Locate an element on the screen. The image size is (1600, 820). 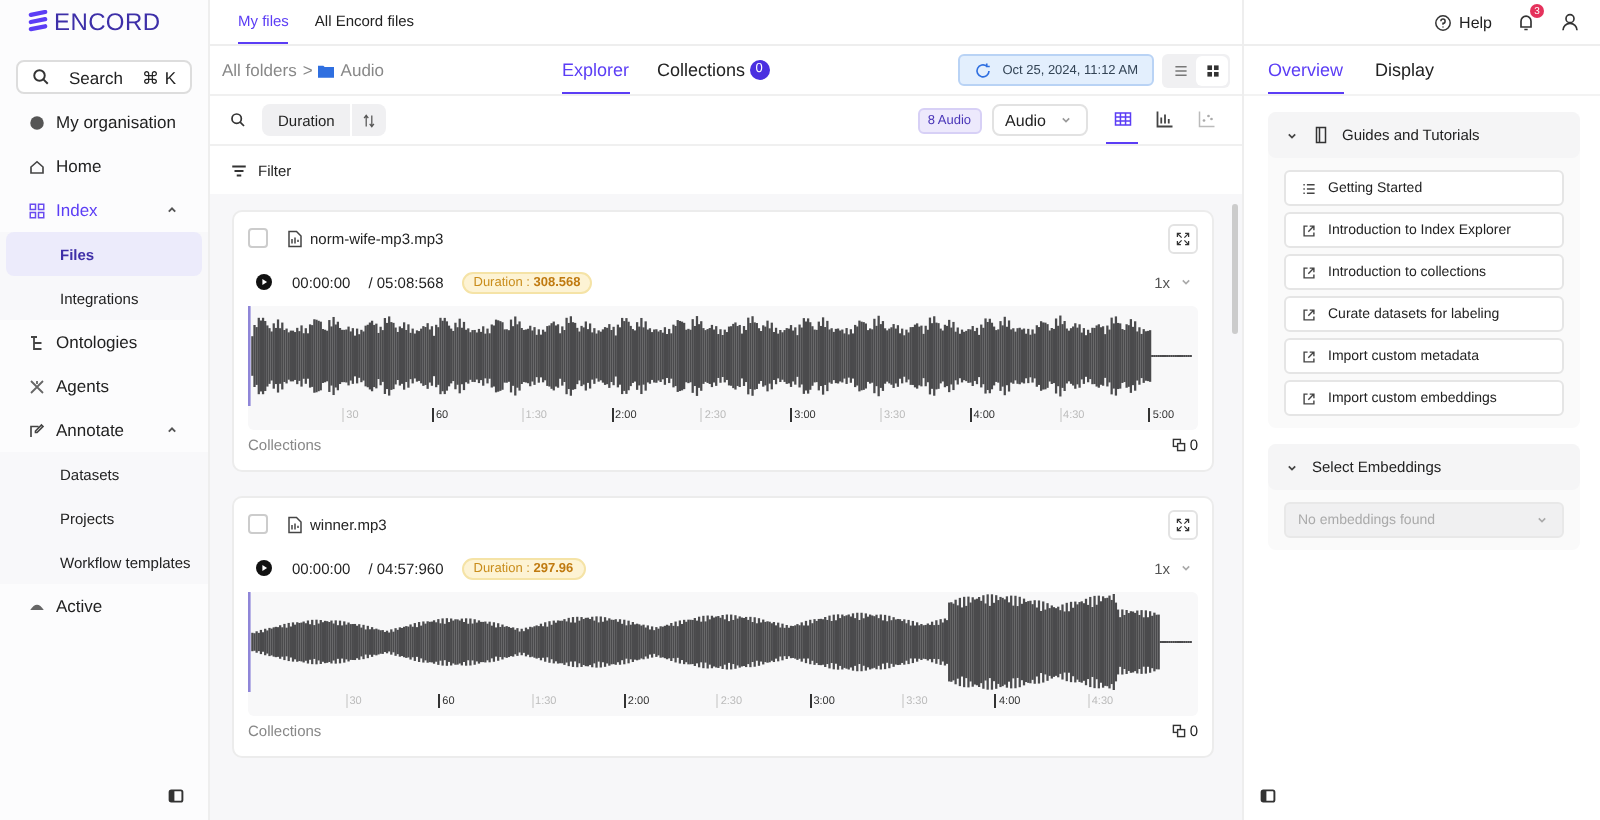
collapse-panel-icon is located at coordinates (1268, 796).